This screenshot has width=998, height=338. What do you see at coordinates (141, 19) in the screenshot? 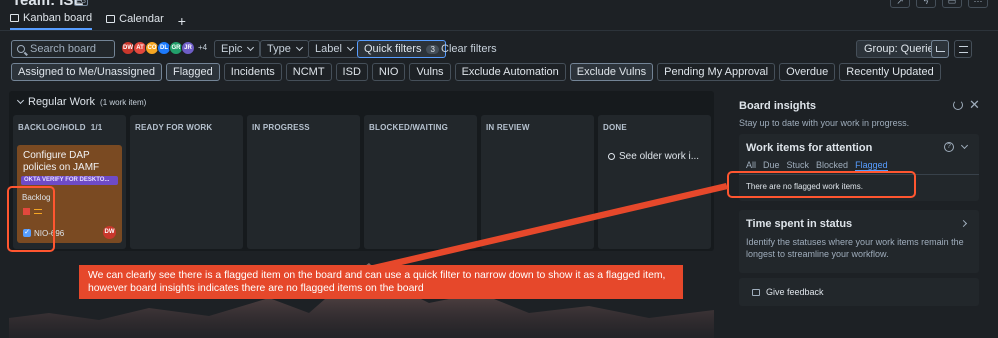
I see `tab-label: Calendar` at bounding box center [141, 19].